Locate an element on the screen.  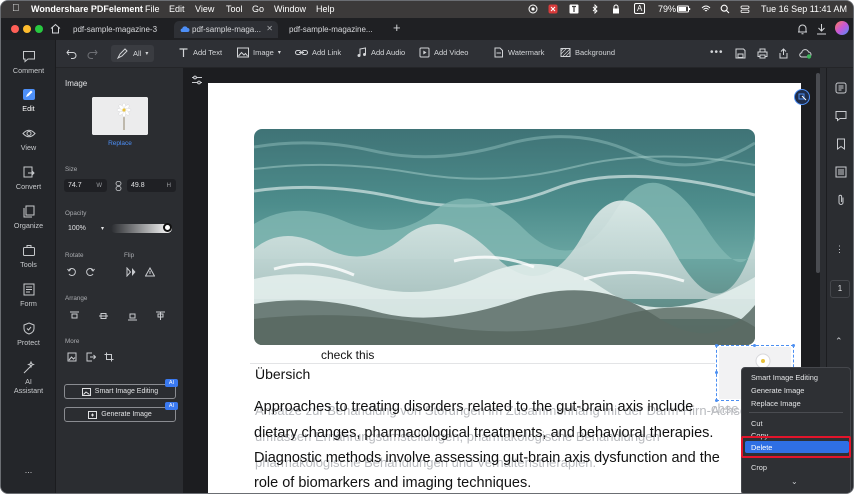
aspect-lock-icon is located at coordinates (118, 186).